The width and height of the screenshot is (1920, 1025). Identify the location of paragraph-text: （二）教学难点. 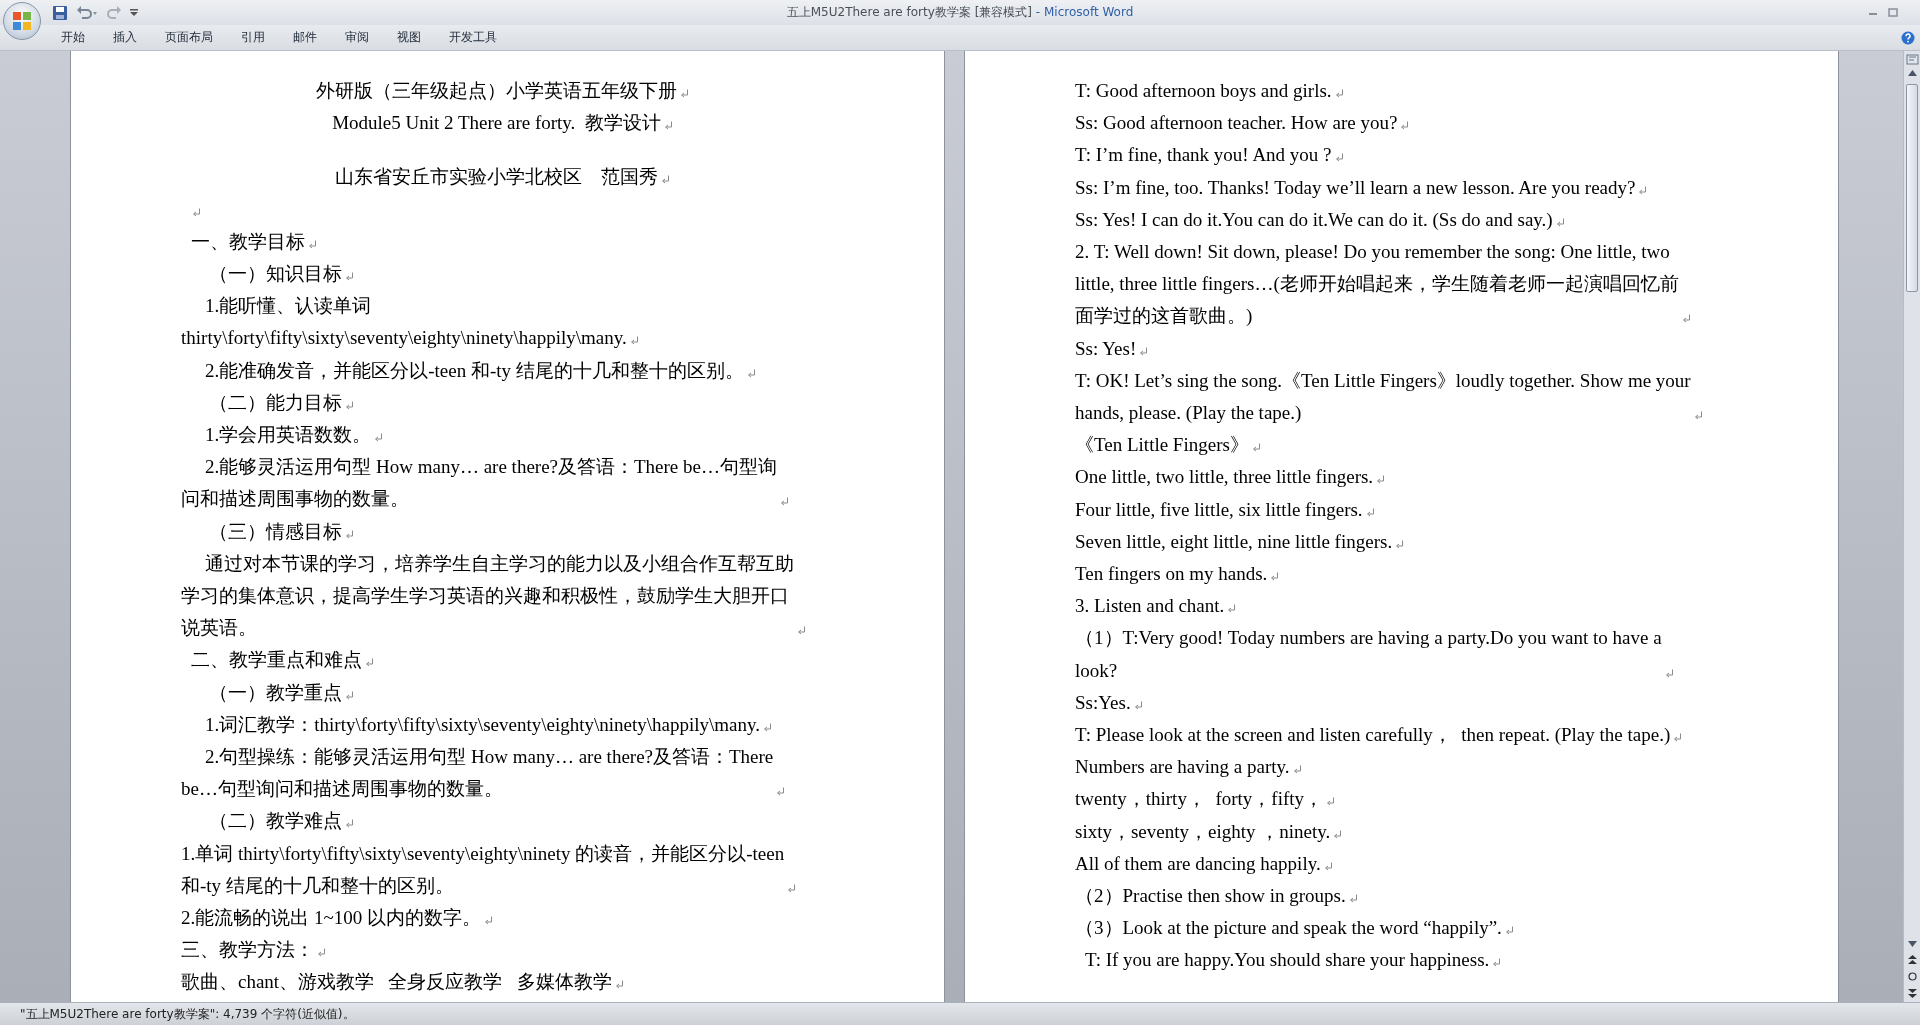
(275, 821).